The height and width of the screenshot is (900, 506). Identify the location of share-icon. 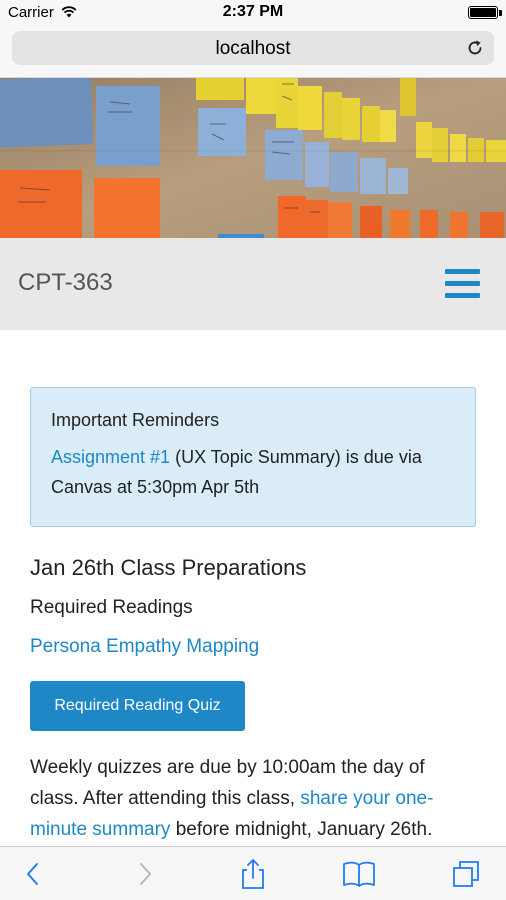
(253, 874).